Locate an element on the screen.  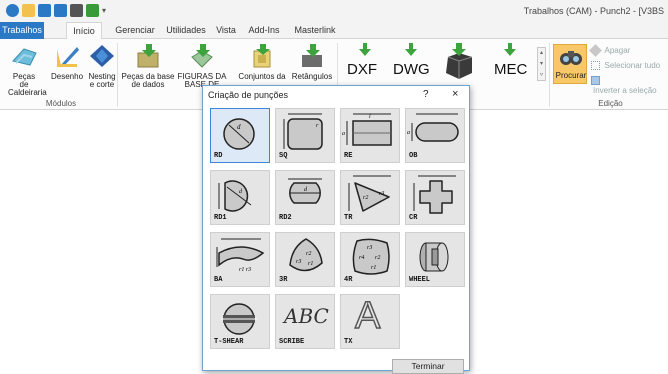
binoculars-icon is located at coordinates (571, 58).